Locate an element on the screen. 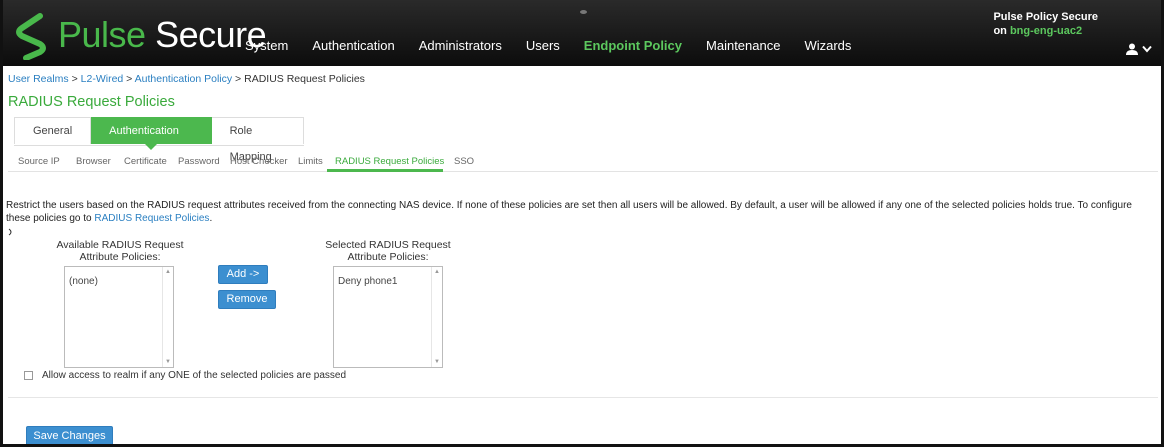  tab-authentication-policy: Authentication Policy is located at coordinates (151, 140).